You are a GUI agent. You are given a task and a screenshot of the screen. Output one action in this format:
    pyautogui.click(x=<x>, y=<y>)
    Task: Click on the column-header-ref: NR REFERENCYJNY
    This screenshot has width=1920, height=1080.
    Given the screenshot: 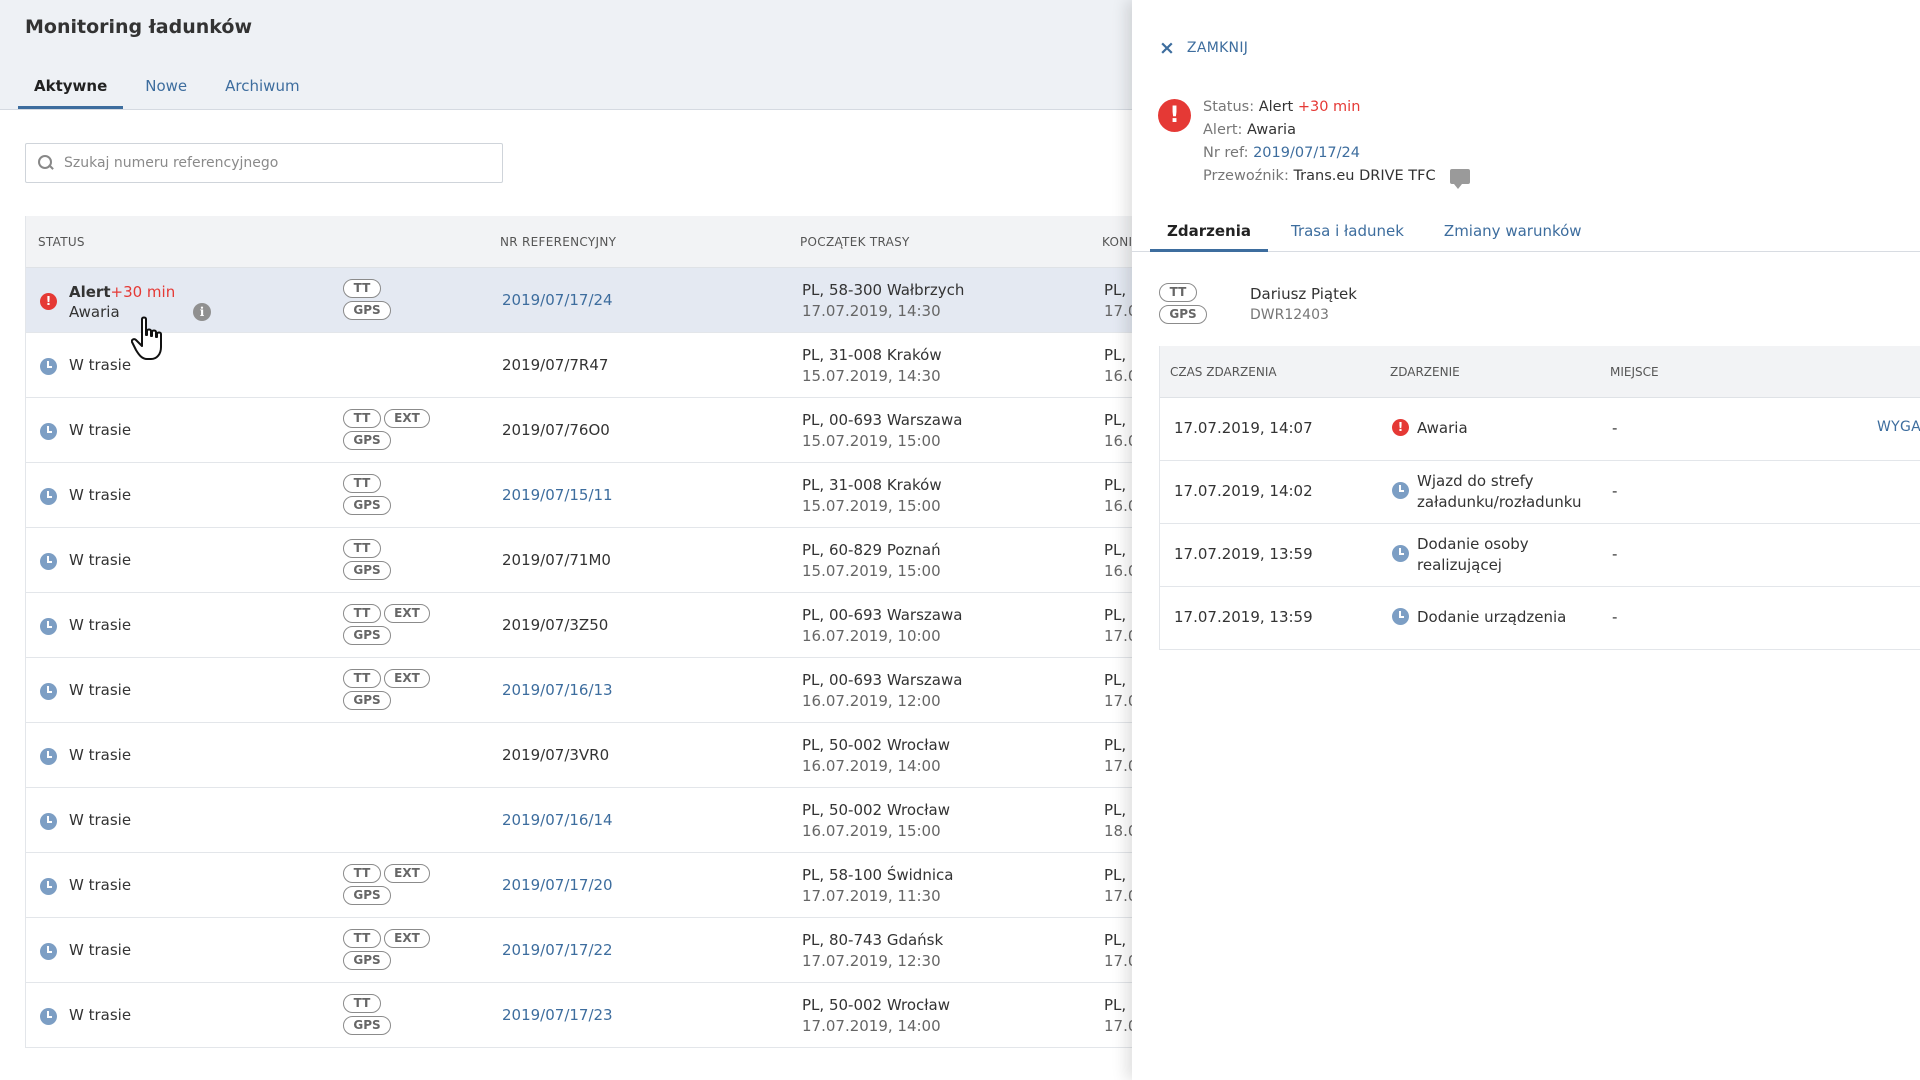 What is the action you would take?
    pyautogui.click(x=558, y=242)
    